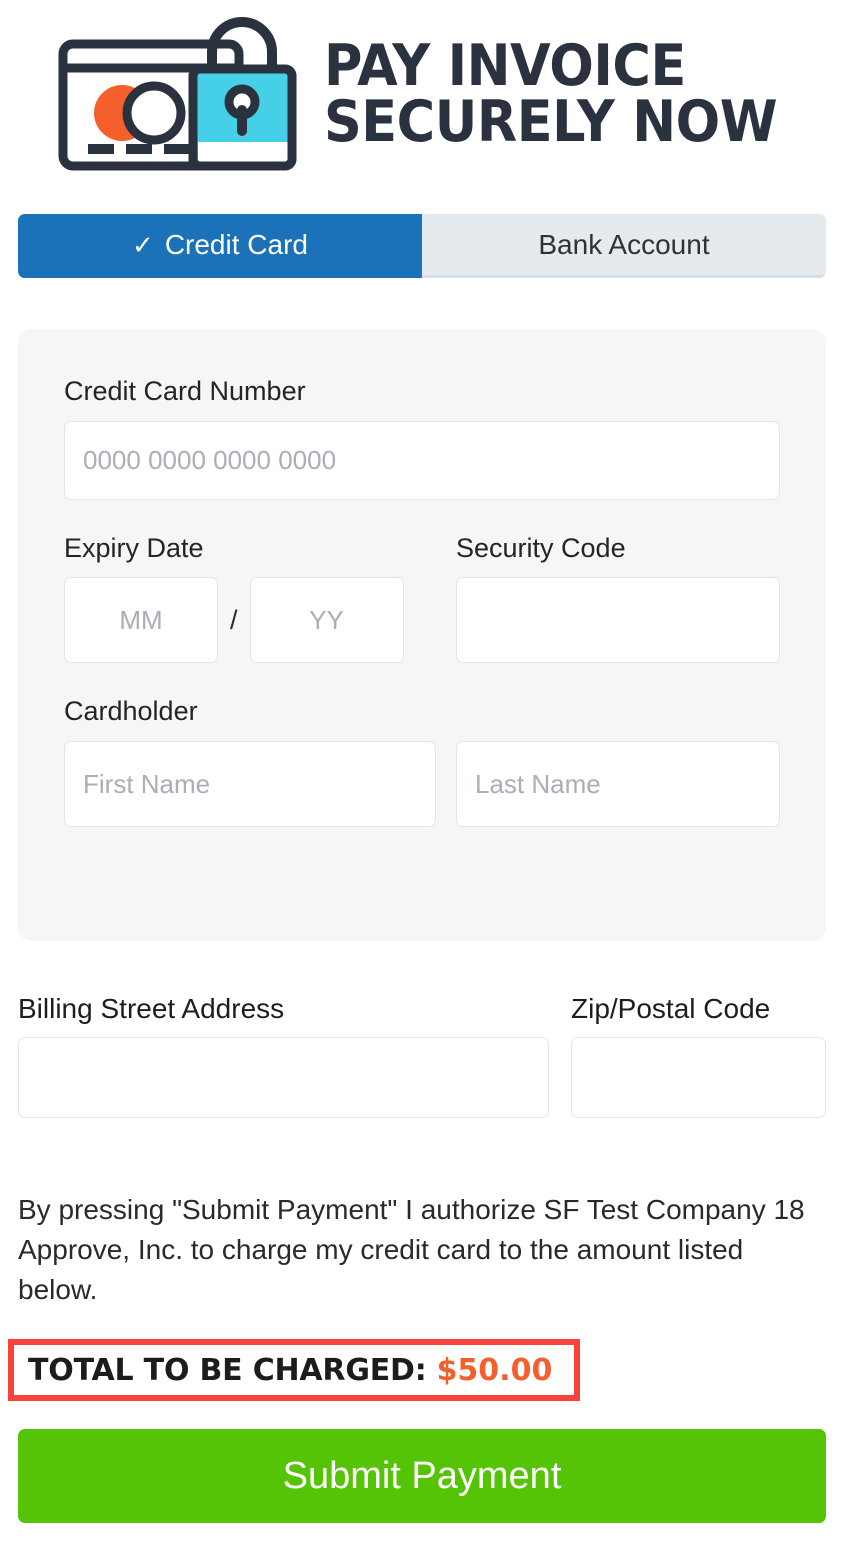 The width and height of the screenshot is (842, 1541). I want to click on credit-card-lock-icon, so click(177, 95).